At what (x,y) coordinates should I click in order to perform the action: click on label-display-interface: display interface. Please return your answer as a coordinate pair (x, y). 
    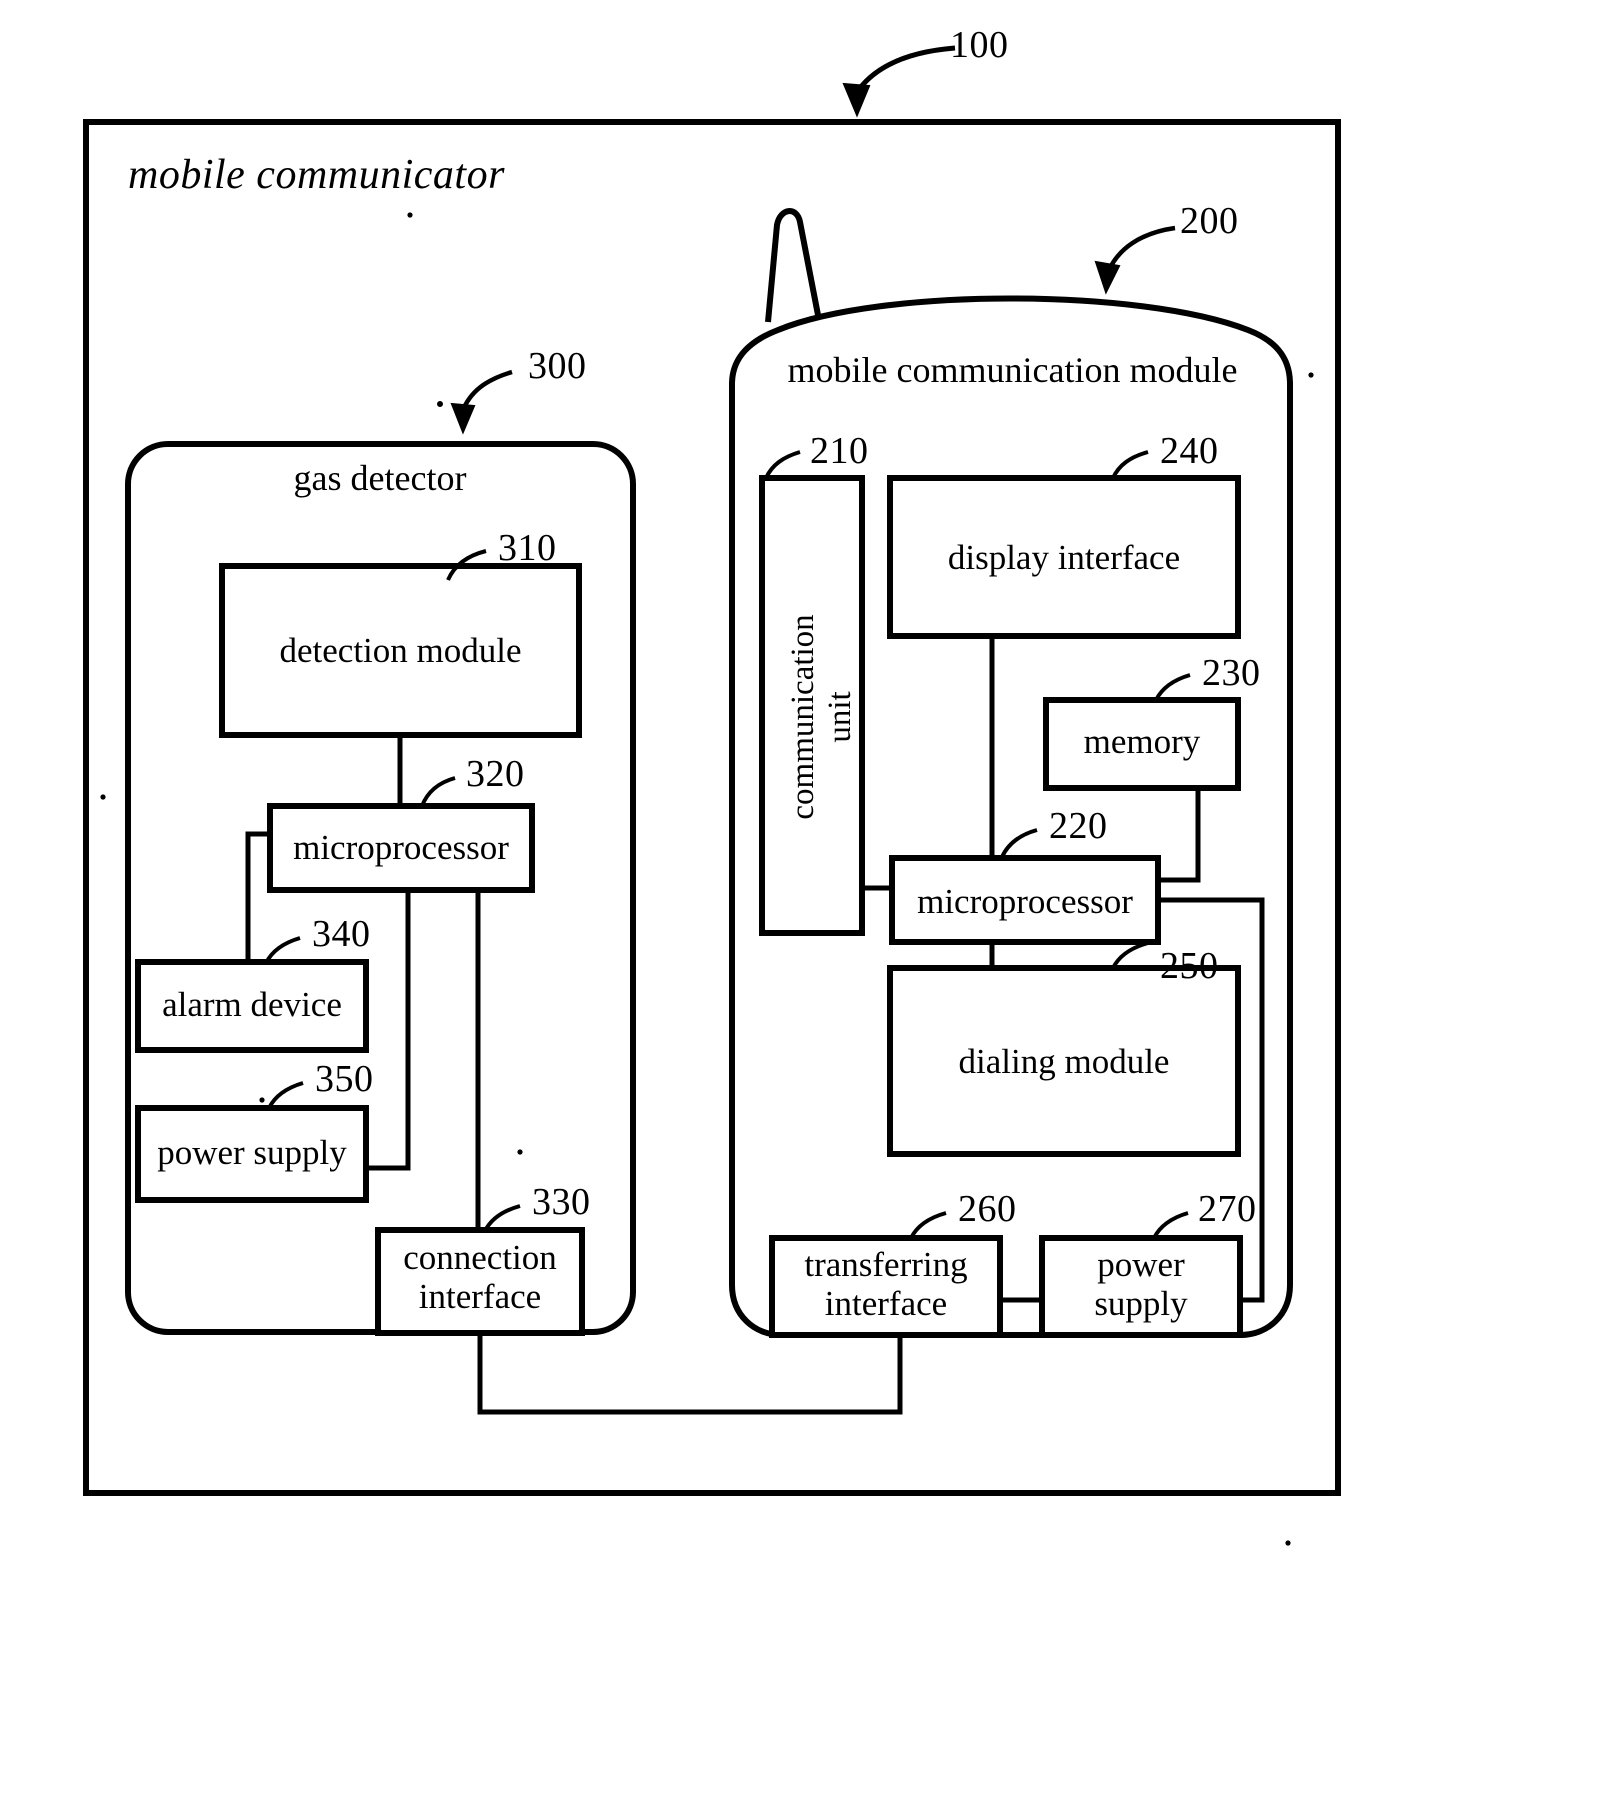
    Looking at the image, I should click on (1064, 557).